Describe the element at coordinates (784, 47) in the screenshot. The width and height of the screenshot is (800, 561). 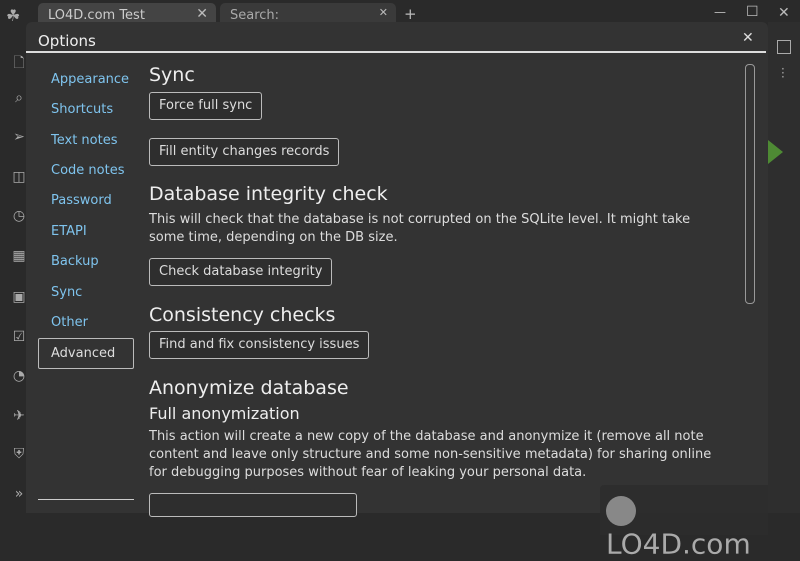
I see `toggle-panel-icon` at that location.